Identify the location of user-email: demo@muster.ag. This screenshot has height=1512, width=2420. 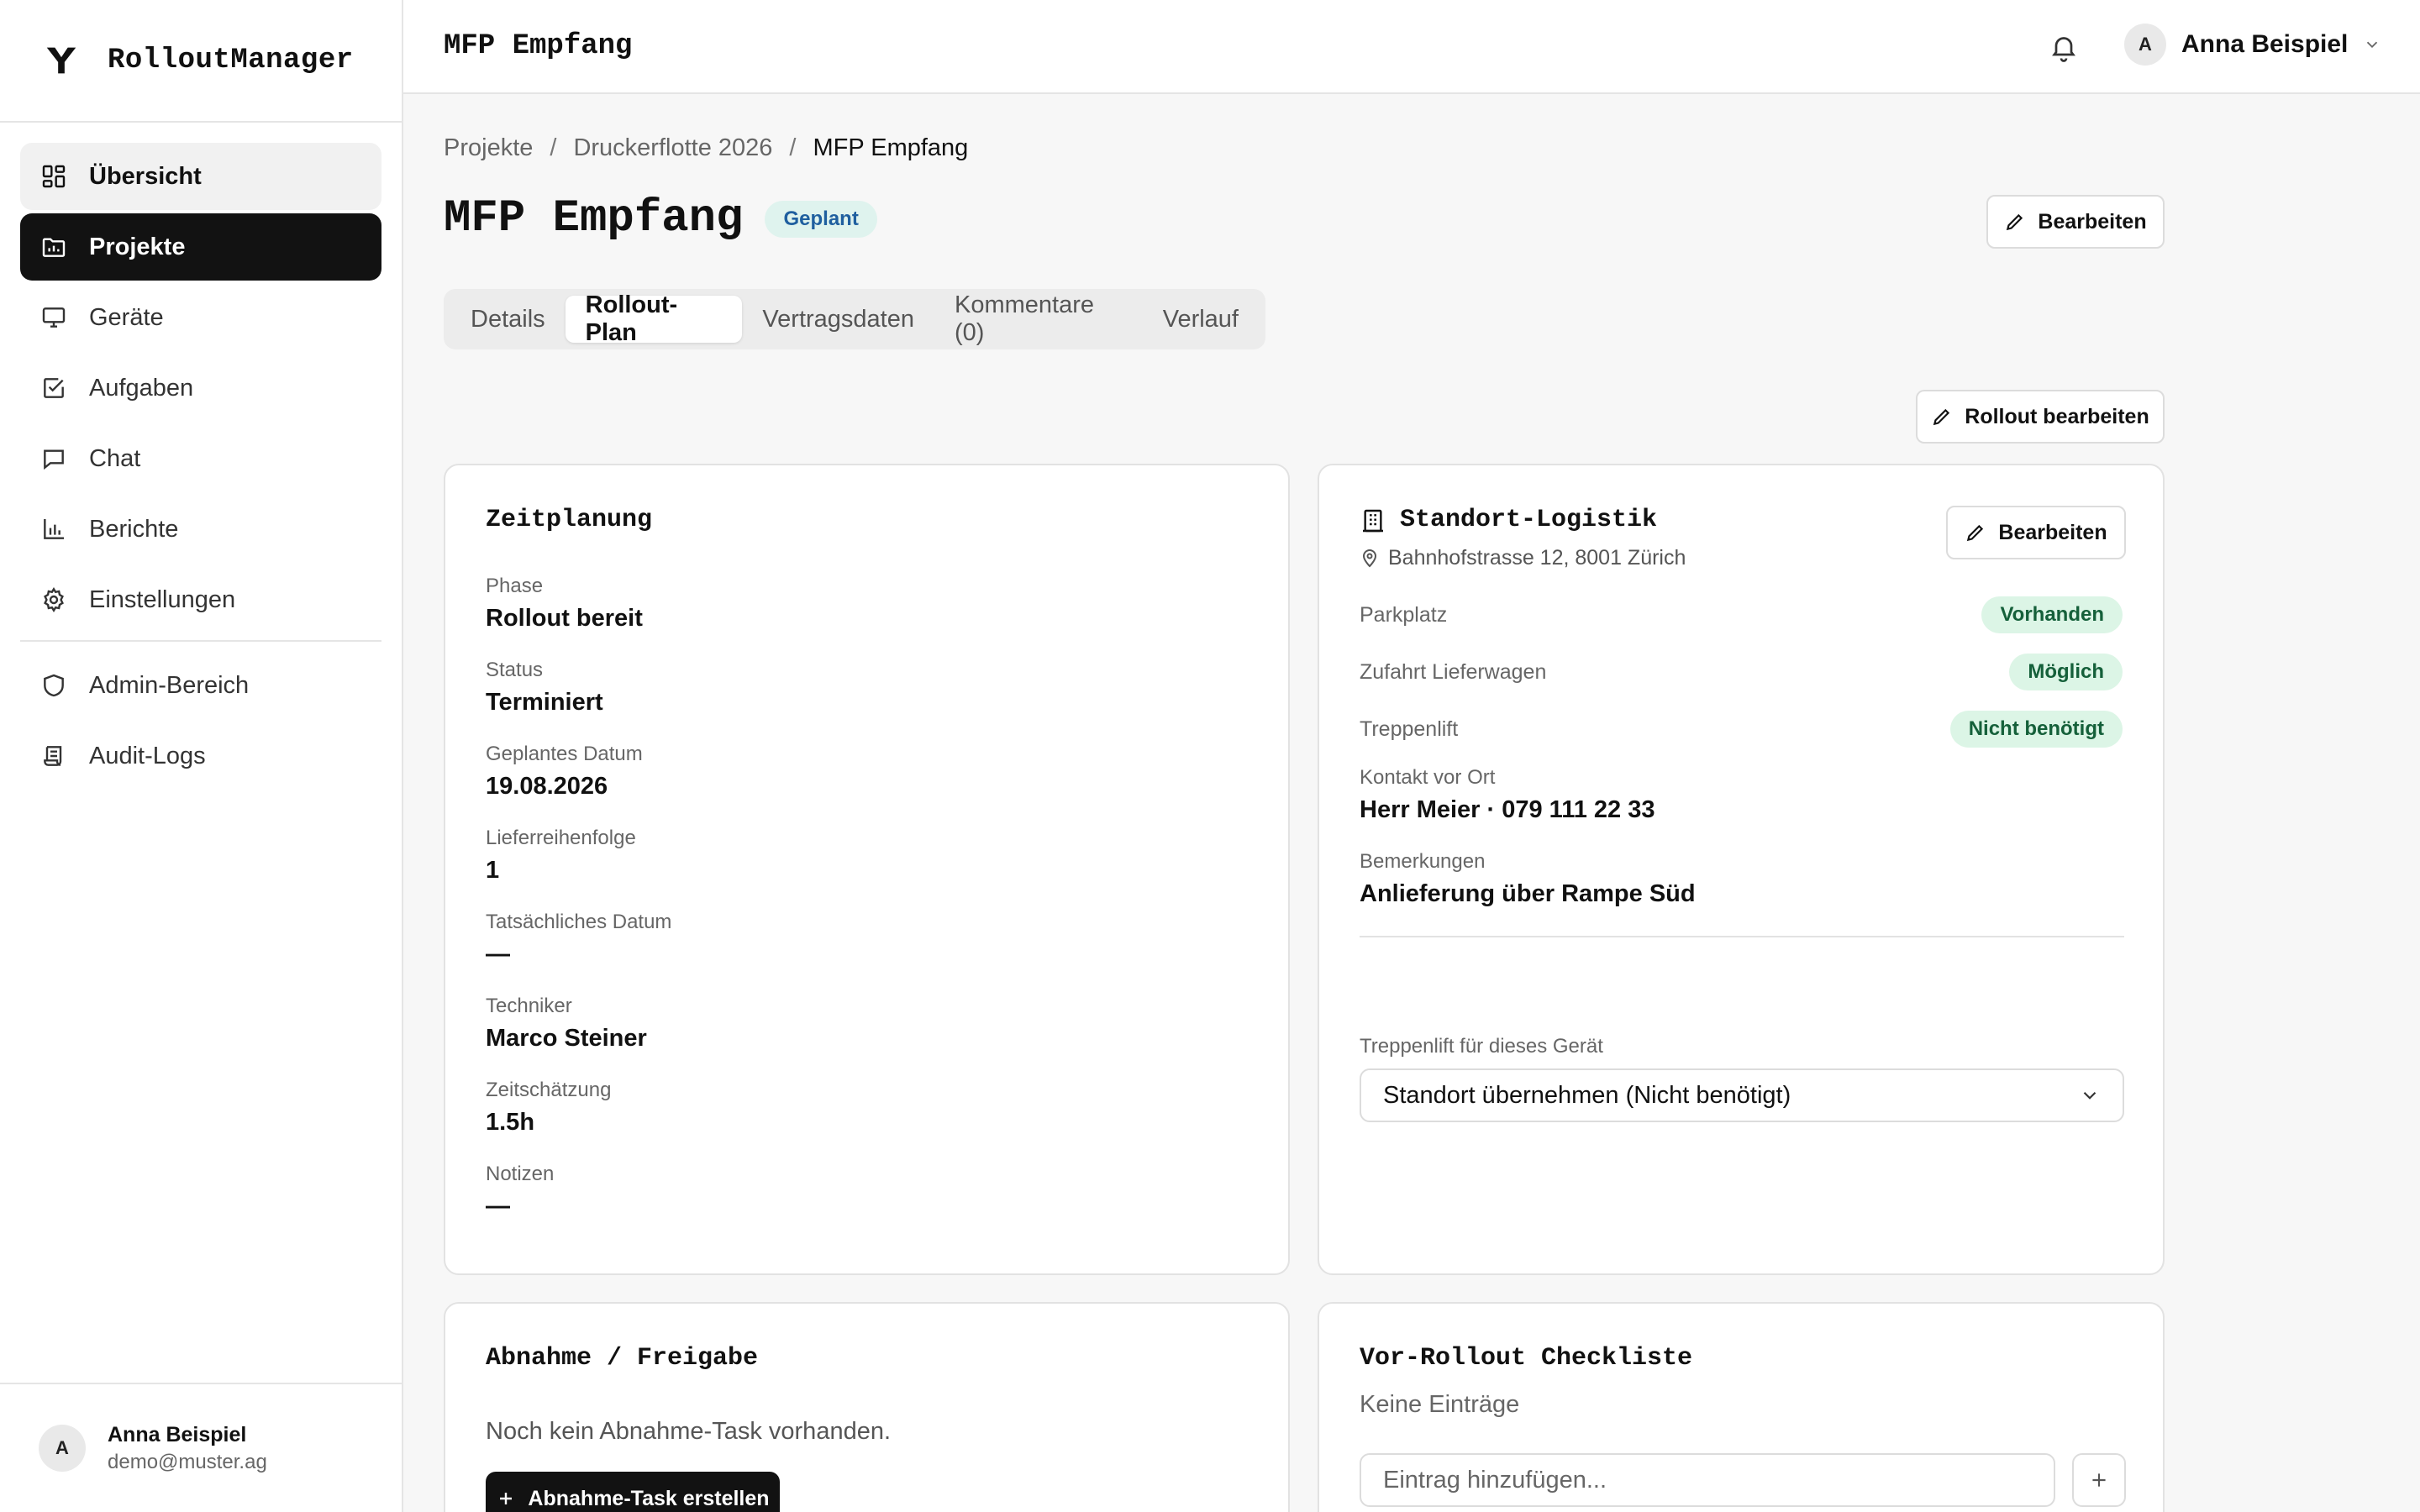
(187, 1461).